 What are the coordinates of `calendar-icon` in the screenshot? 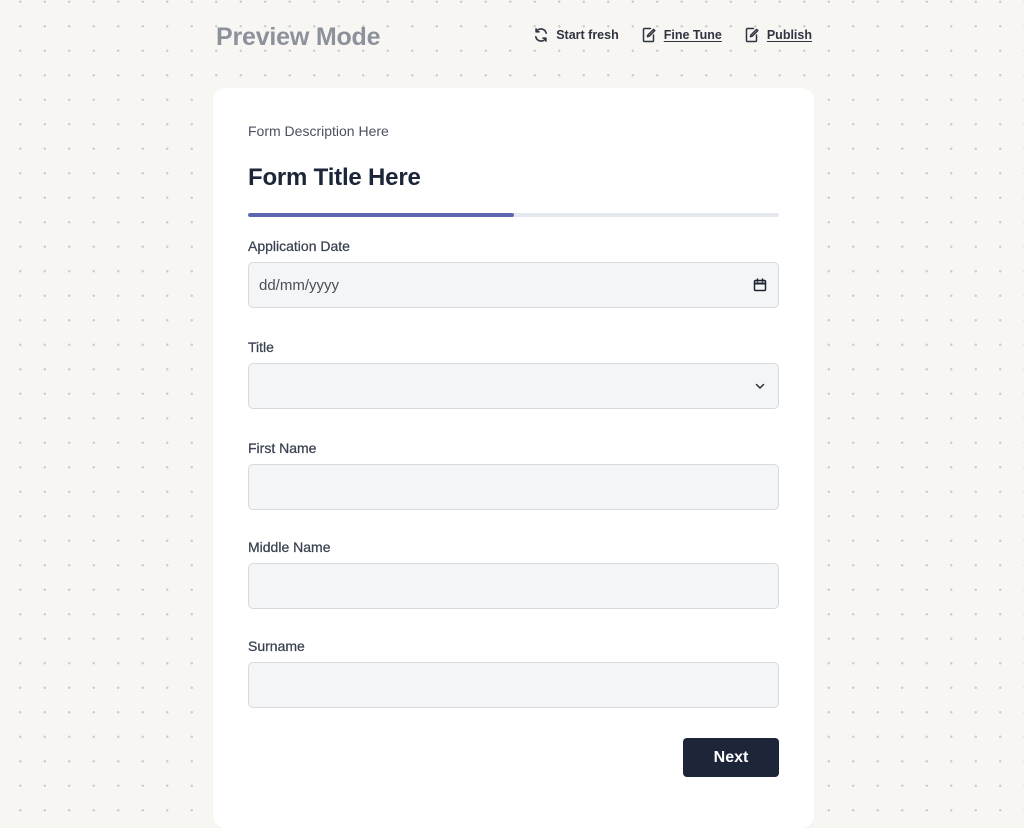 It's located at (760, 285).